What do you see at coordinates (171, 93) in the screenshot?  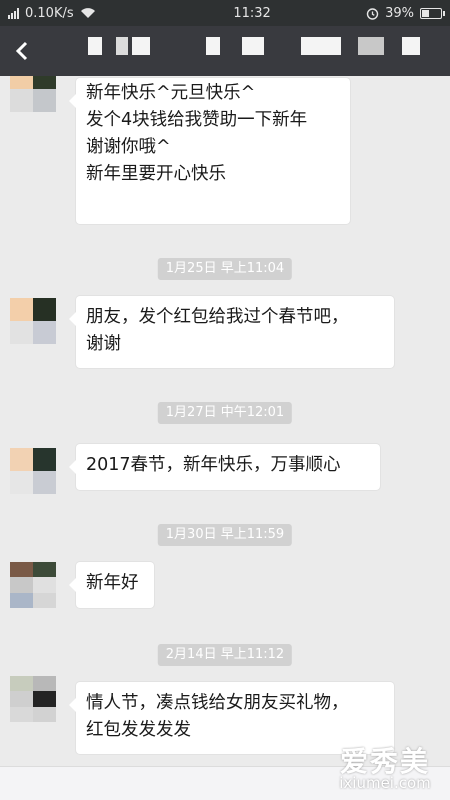 I see `message-line: 新年快乐^元旦快乐^` at bounding box center [171, 93].